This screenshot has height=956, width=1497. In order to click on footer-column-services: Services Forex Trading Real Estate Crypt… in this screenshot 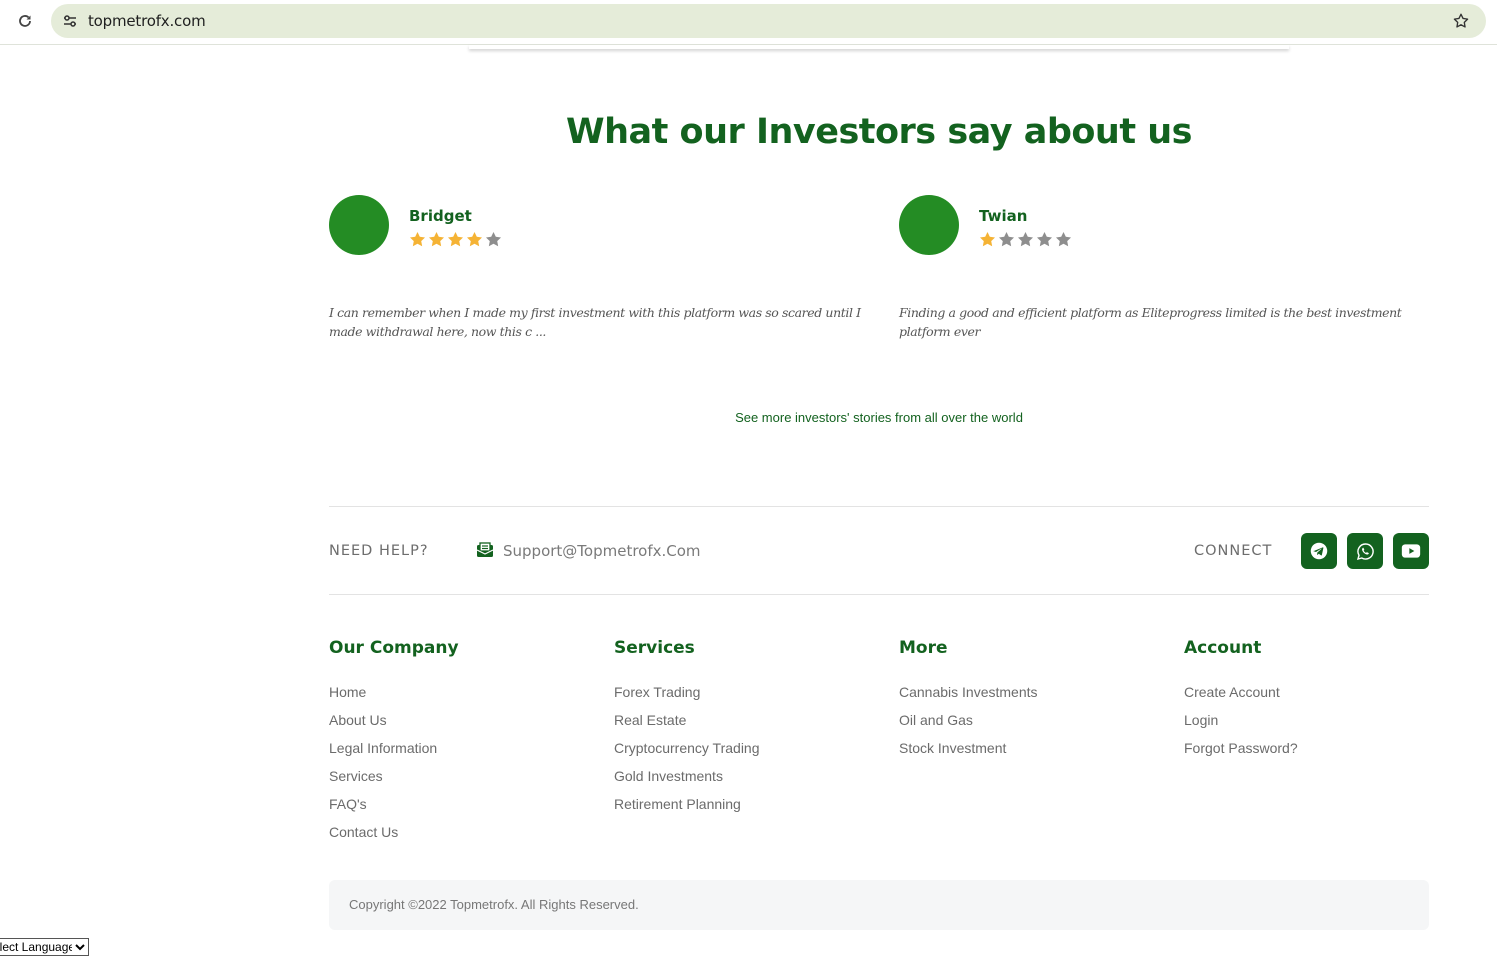, I will do `click(744, 728)`.